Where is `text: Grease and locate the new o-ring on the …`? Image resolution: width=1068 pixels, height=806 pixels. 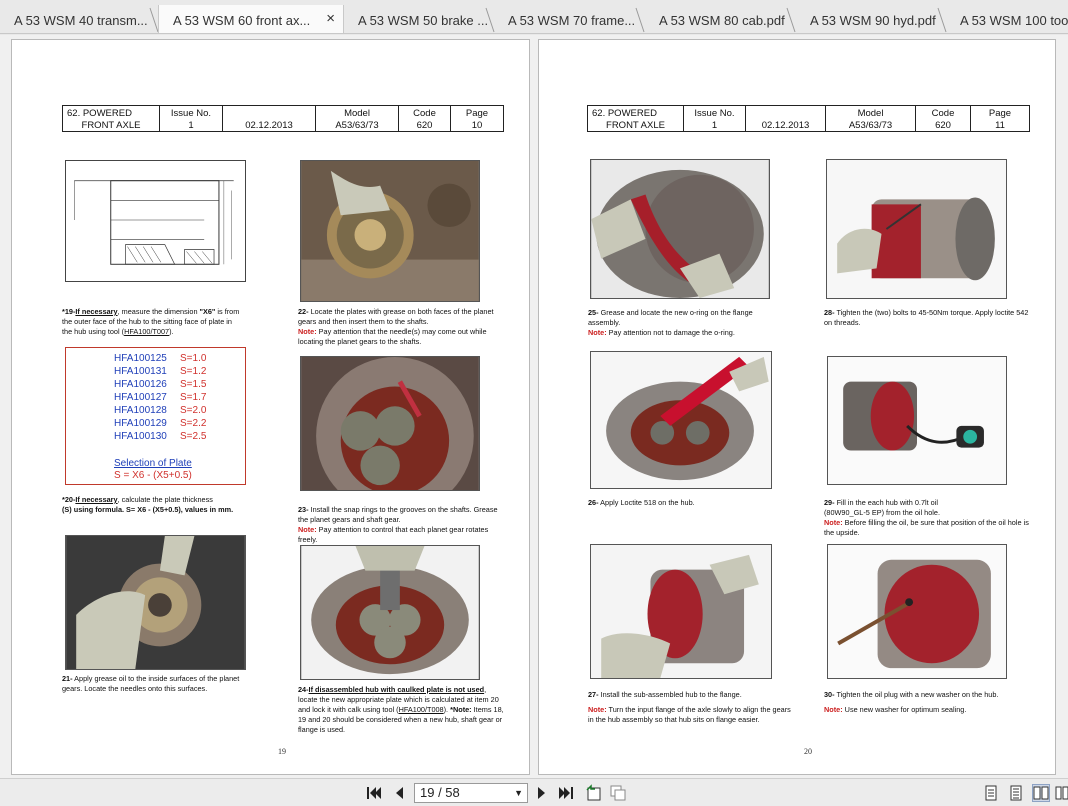
text: Grease and locate the new o-ring on the … is located at coordinates (670, 317).